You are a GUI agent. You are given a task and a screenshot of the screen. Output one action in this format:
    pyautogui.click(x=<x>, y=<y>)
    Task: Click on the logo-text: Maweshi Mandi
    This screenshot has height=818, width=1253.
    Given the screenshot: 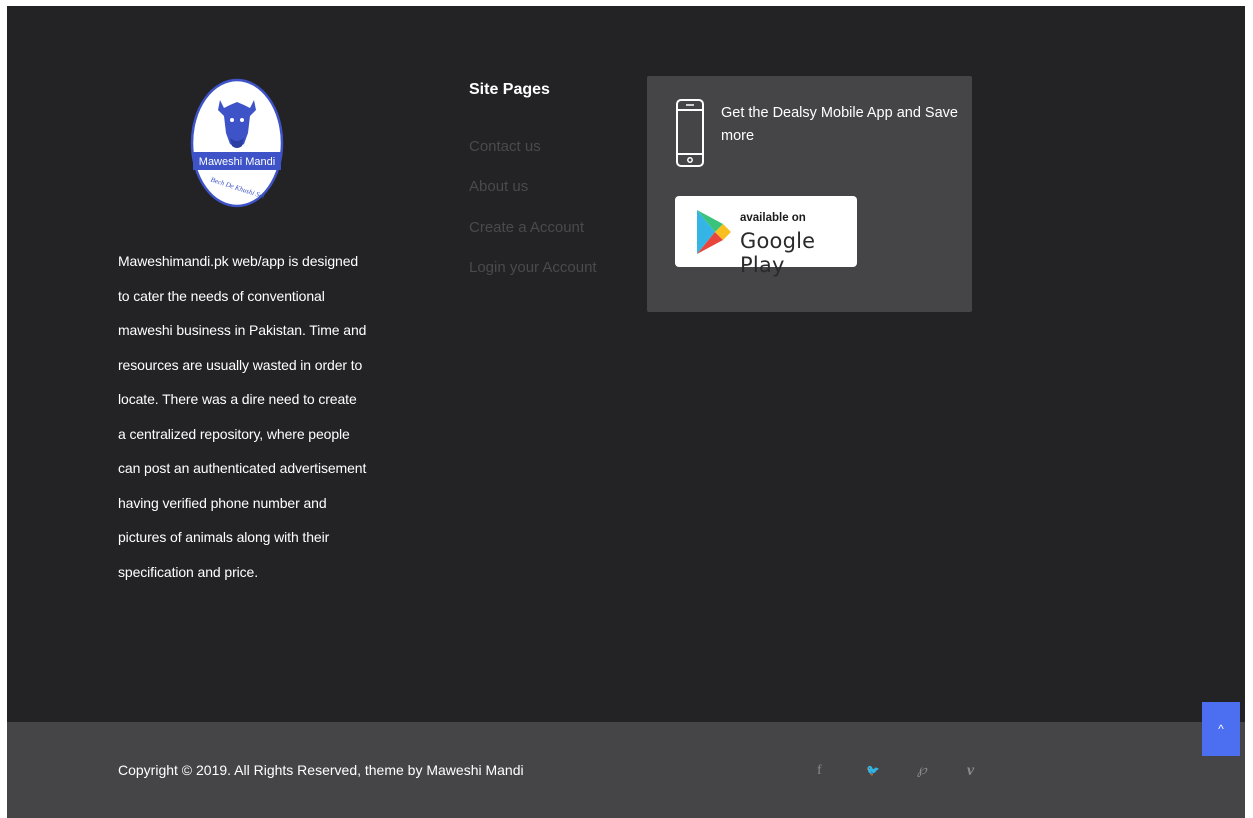 What is the action you would take?
    pyautogui.click(x=237, y=162)
    